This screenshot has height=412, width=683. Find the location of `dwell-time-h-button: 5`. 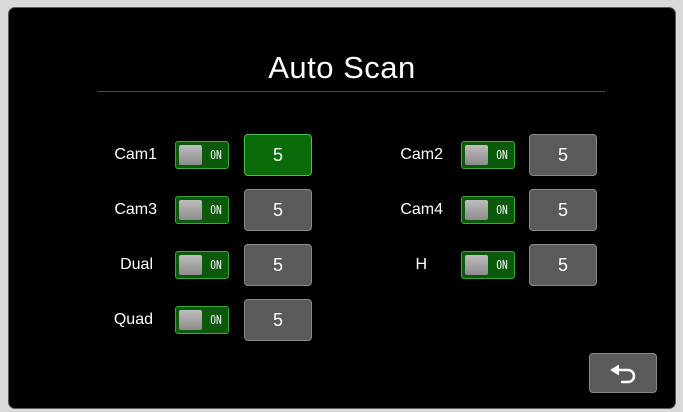

dwell-time-h-button: 5 is located at coordinates (563, 265).